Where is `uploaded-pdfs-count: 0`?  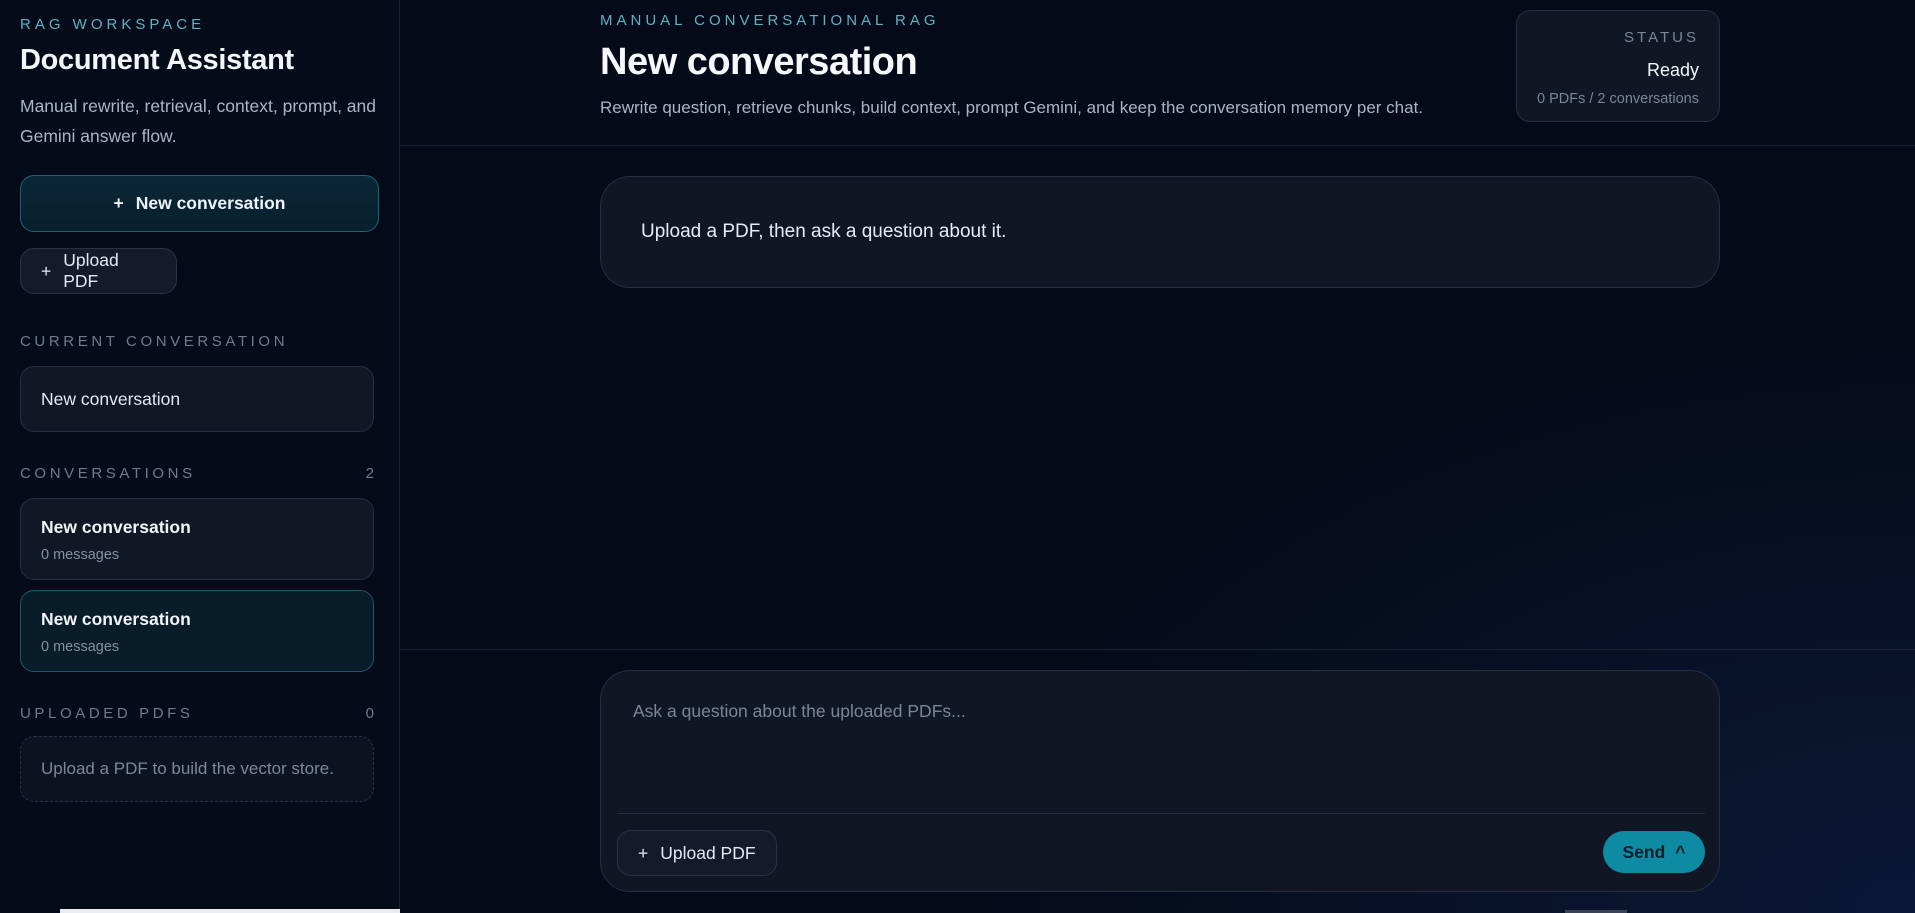 uploaded-pdfs-count: 0 is located at coordinates (369, 713).